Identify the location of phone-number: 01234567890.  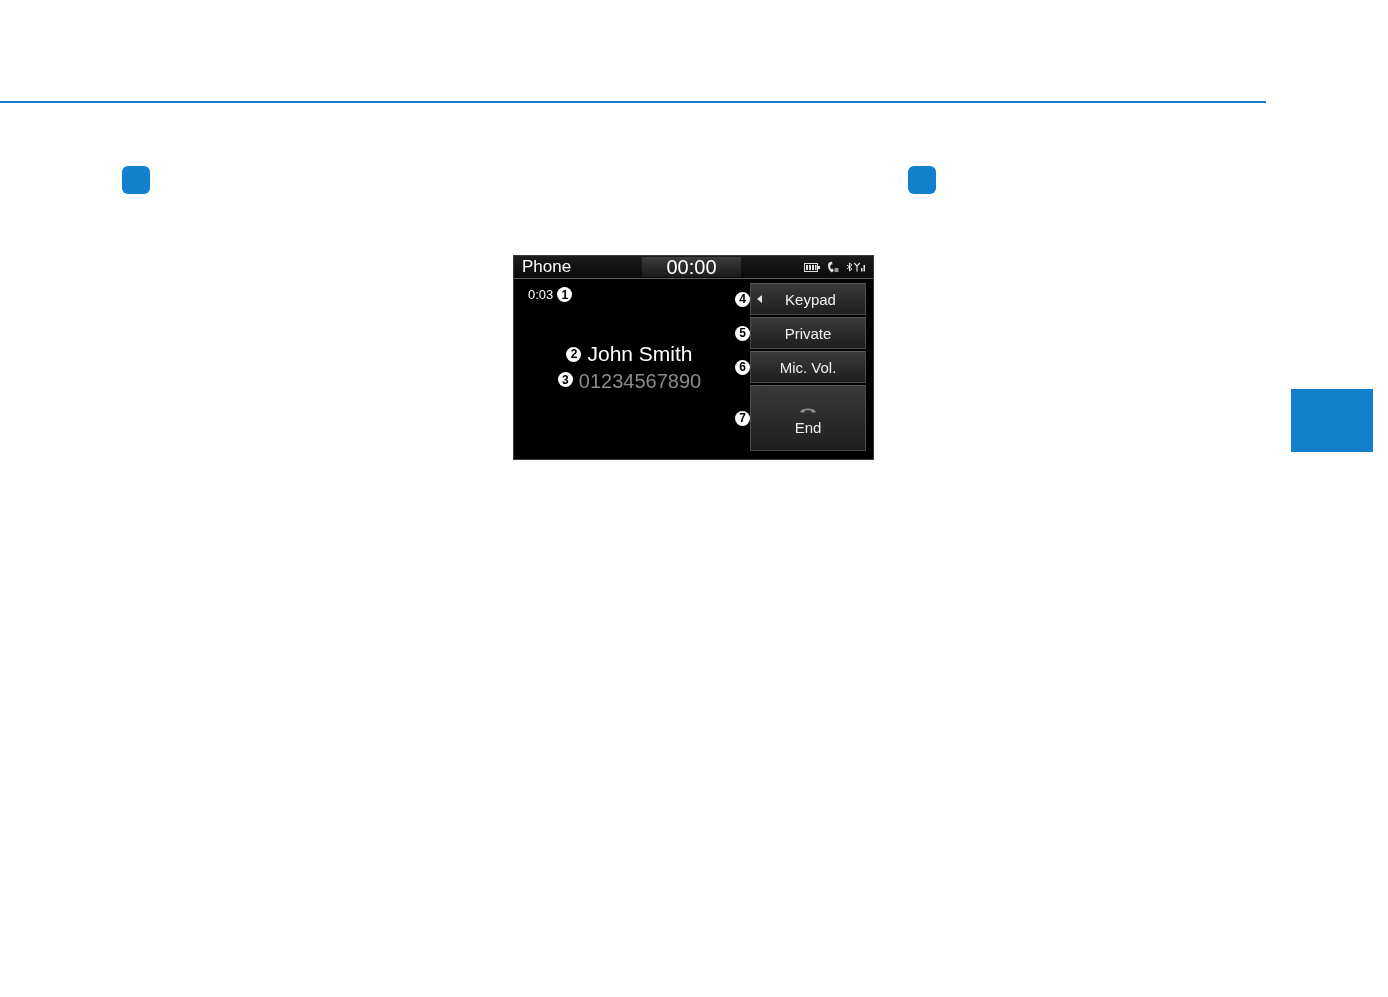
(640, 381).